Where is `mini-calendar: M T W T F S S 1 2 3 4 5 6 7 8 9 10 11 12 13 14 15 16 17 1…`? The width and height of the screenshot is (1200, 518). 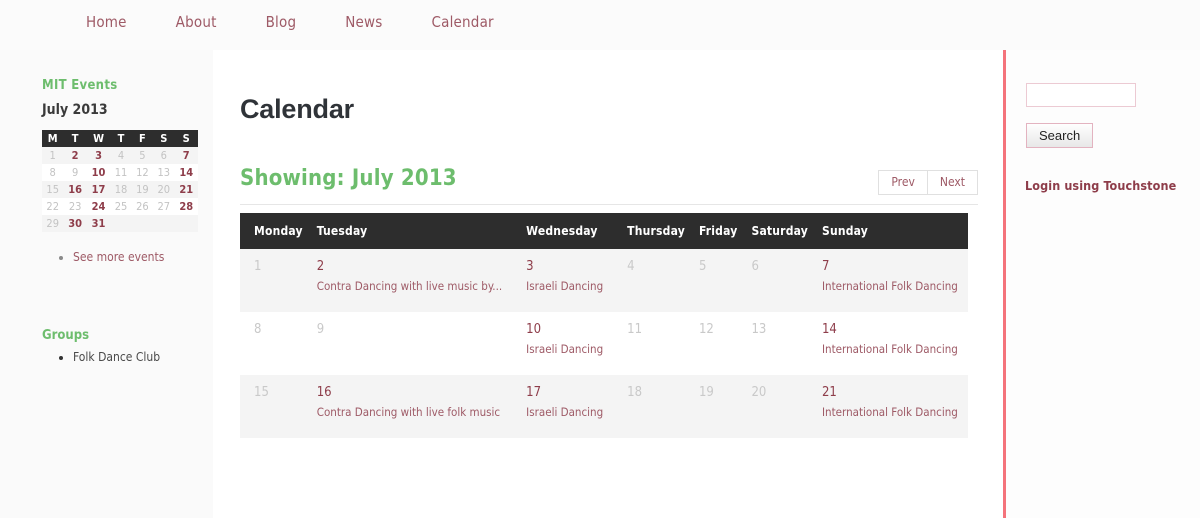 mini-calendar: M T W T F S S 1 2 3 4 5 6 7 8 9 10 11 12 13 14 15 16 17 1… is located at coordinates (120, 181).